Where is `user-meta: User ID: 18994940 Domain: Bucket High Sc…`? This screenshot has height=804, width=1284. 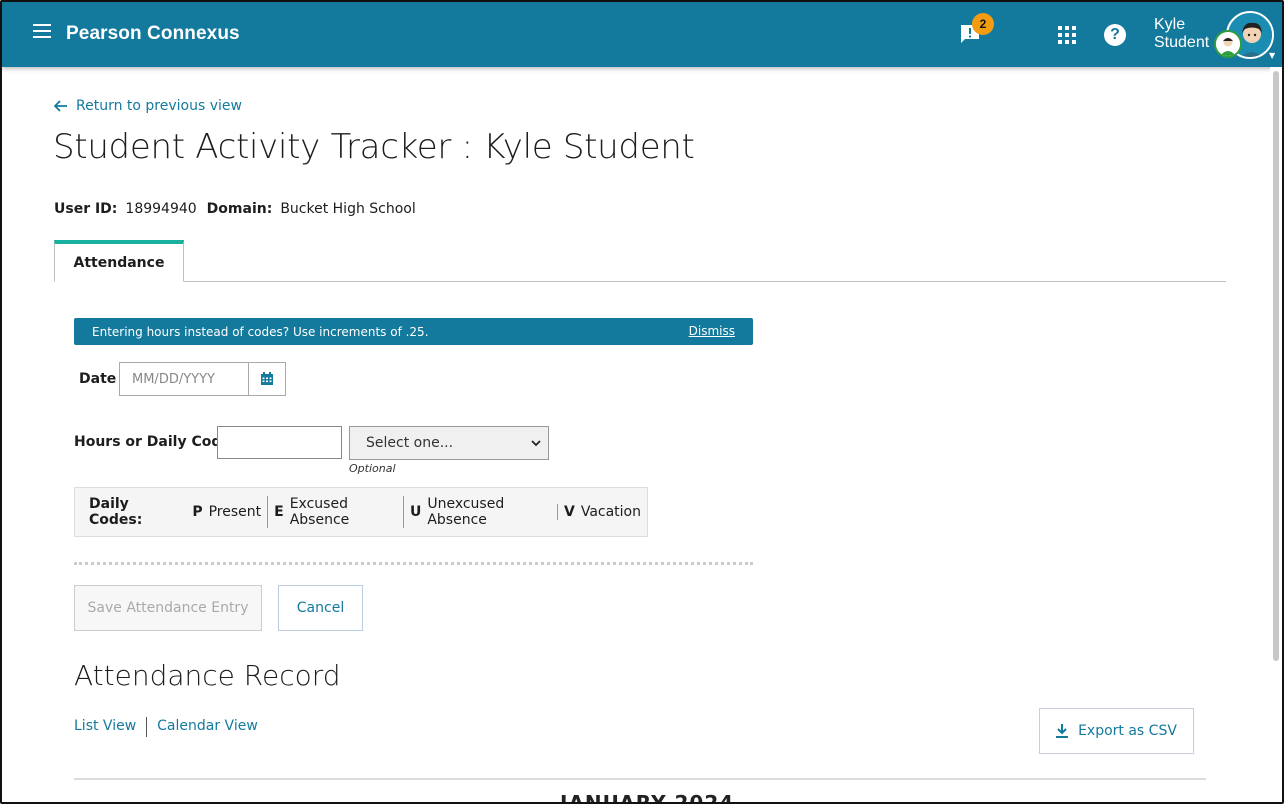
user-meta: User ID: 18994940 Domain: Bucket High Sc… is located at coordinates (235, 209).